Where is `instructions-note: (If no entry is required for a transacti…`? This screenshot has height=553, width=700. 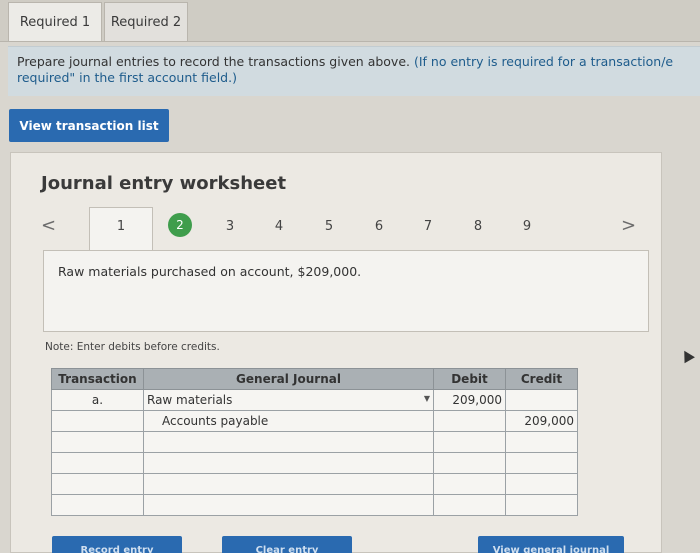 instructions-note: (If no entry is required for a transacti… is located at coordinates (543, 61).